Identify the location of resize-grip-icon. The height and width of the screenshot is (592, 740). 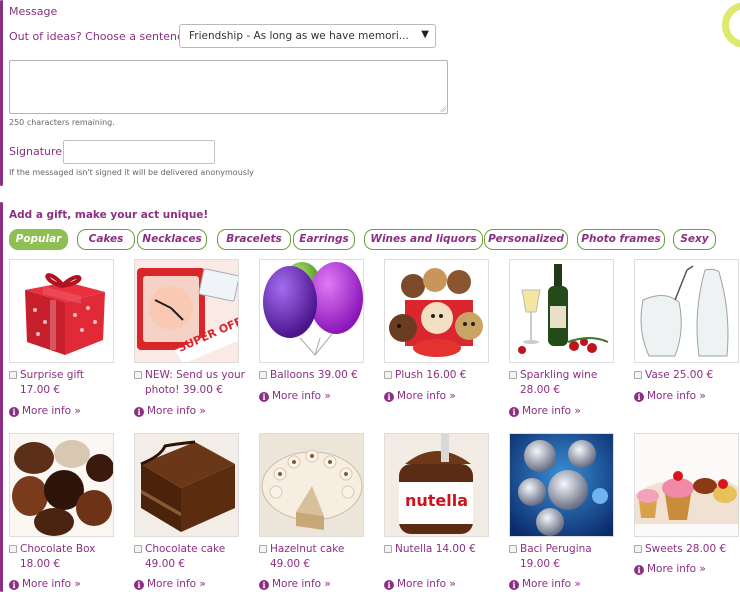
(442, 108).